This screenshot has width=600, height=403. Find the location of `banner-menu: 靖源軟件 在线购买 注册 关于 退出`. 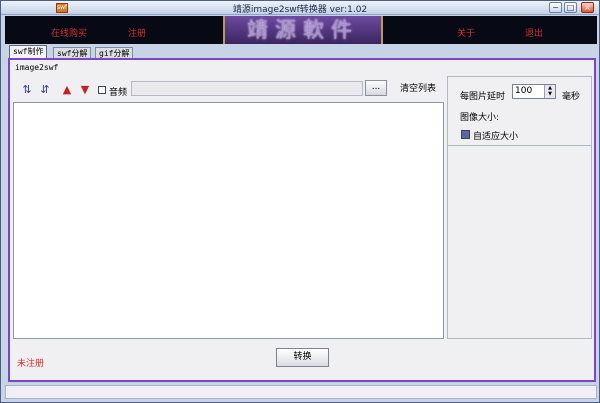

banner-menu: 靖源軟件 在线购买 注册 关于 退出 is located at coordinates (301, 30).